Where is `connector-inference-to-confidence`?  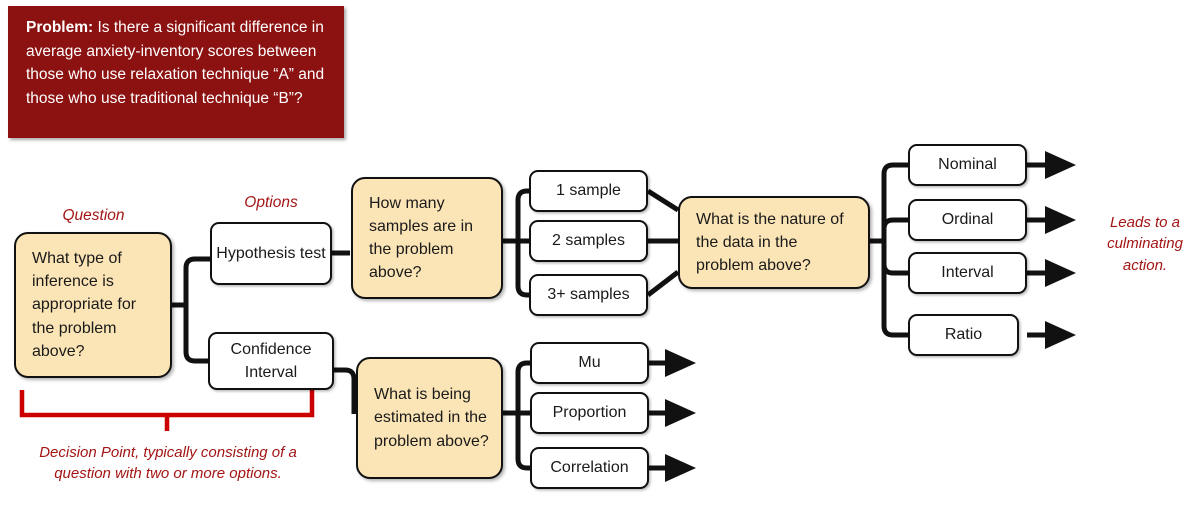
connector-inference-to-confidence is located at coordinates (196, 334).